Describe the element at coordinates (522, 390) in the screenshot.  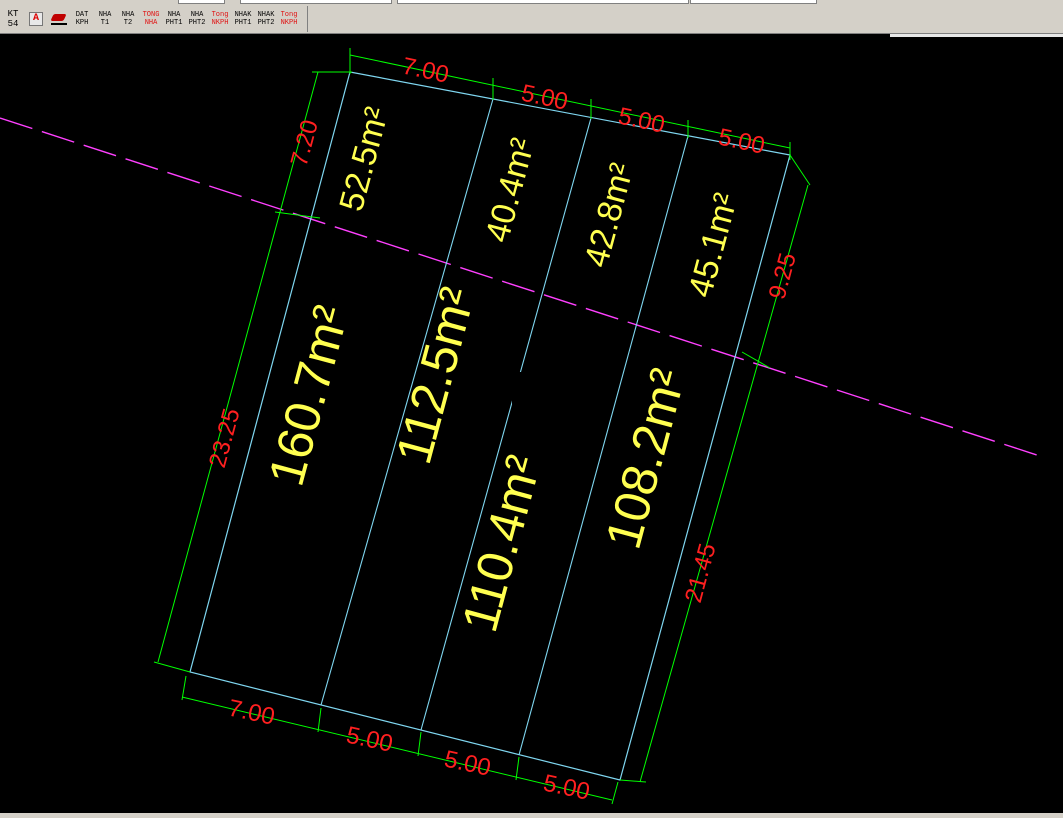
I see `cursor-mask` at that location.